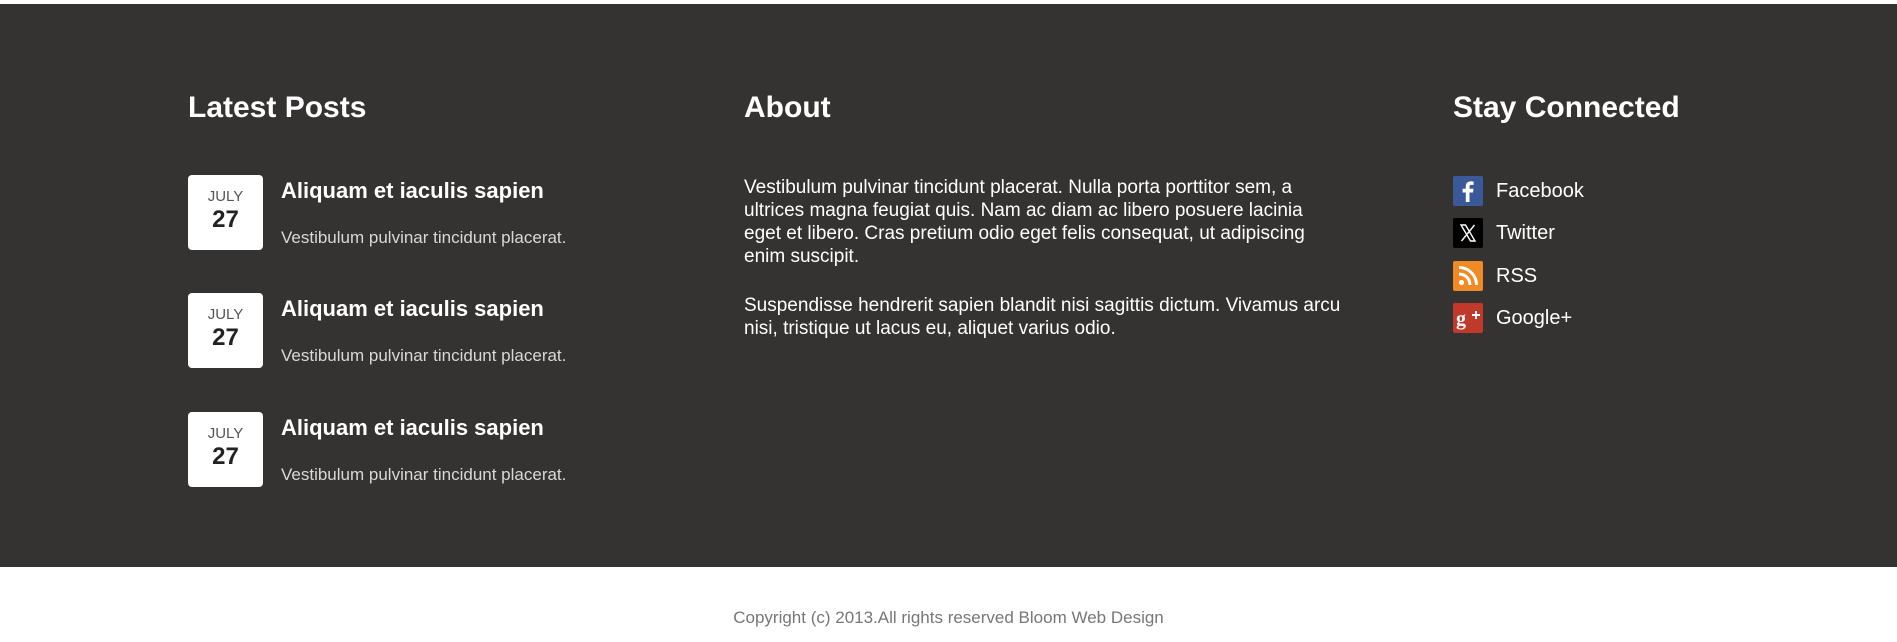 Image resolution: width=1897 pixels, height=642 pixels. Describe the element at coordinates (1534, 318) in the screenshot. I see `google-plus-label: Google+` at that location.